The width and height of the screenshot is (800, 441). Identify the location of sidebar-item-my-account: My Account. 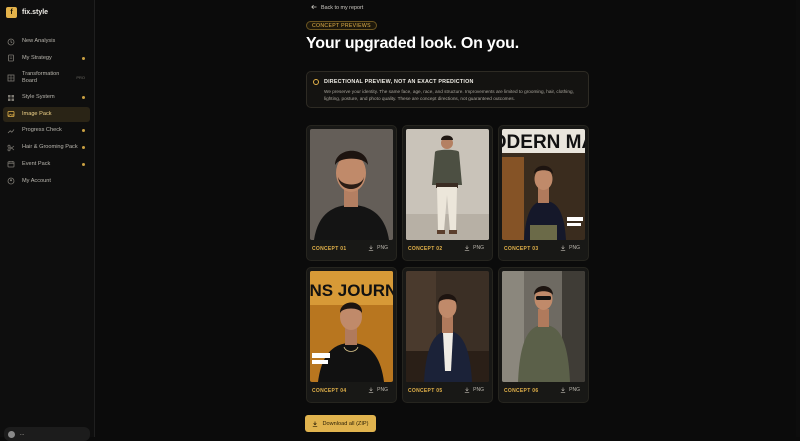
(46, 181).